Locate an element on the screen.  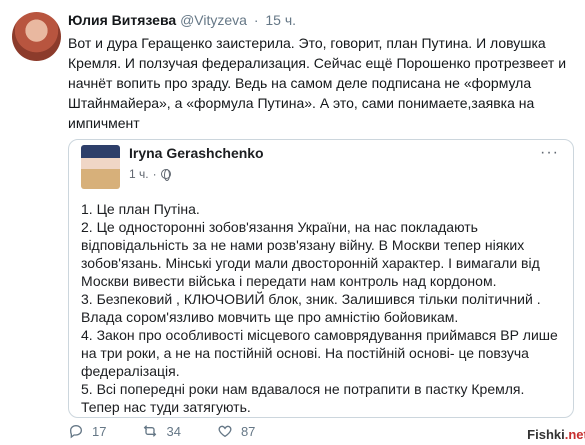
reply-icon is located at coordinates (76, 431).